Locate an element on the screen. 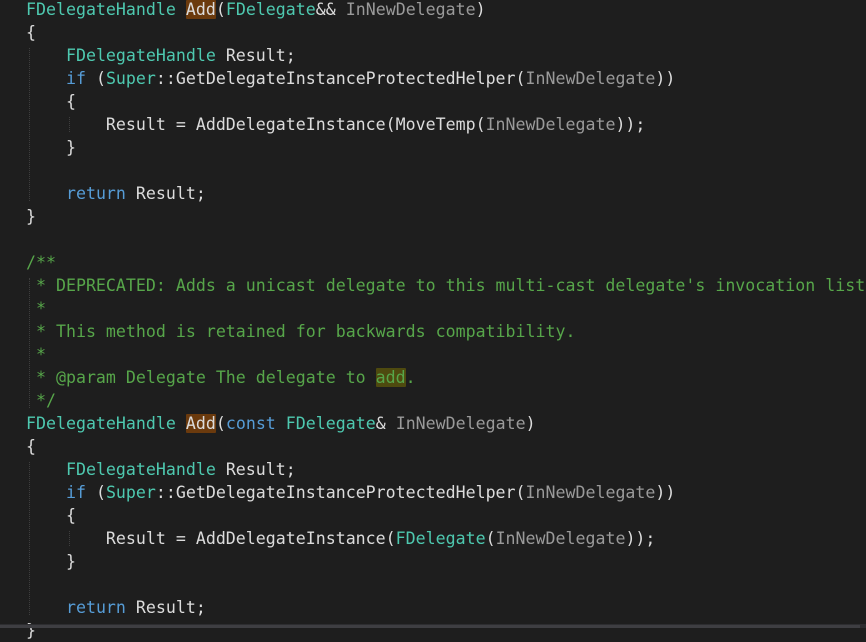 The image size is (866, 642). code-token: */ is located at coordinates (41, 400).